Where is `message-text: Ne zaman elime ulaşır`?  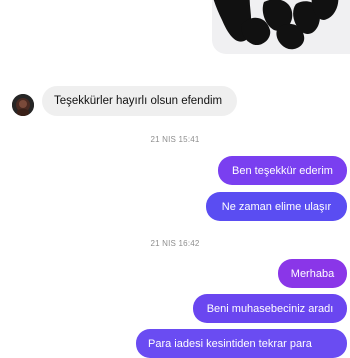 message-text: Ne zaman elime ulaşır is located at coordinates (276, 206).